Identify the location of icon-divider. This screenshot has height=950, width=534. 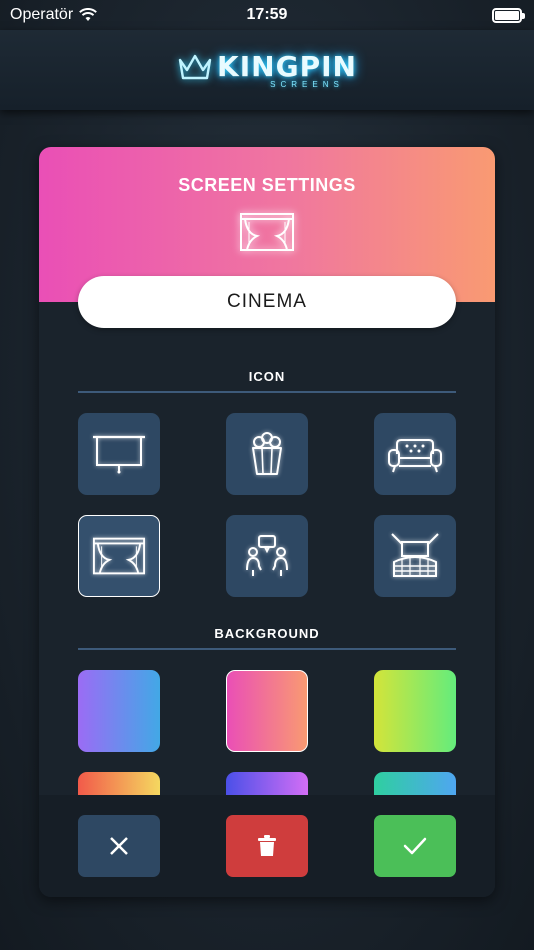
(267, 392).